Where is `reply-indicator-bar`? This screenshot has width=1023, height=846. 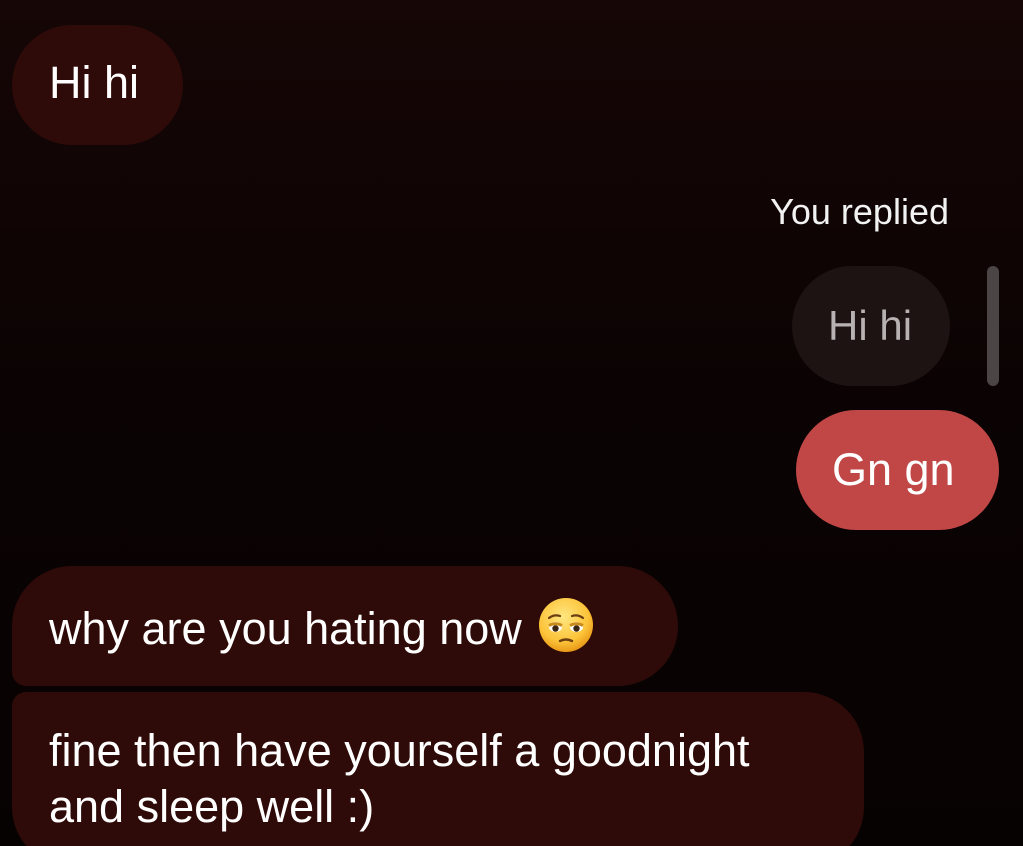
reply-indicator-bar is located at coordinates (993, 326).